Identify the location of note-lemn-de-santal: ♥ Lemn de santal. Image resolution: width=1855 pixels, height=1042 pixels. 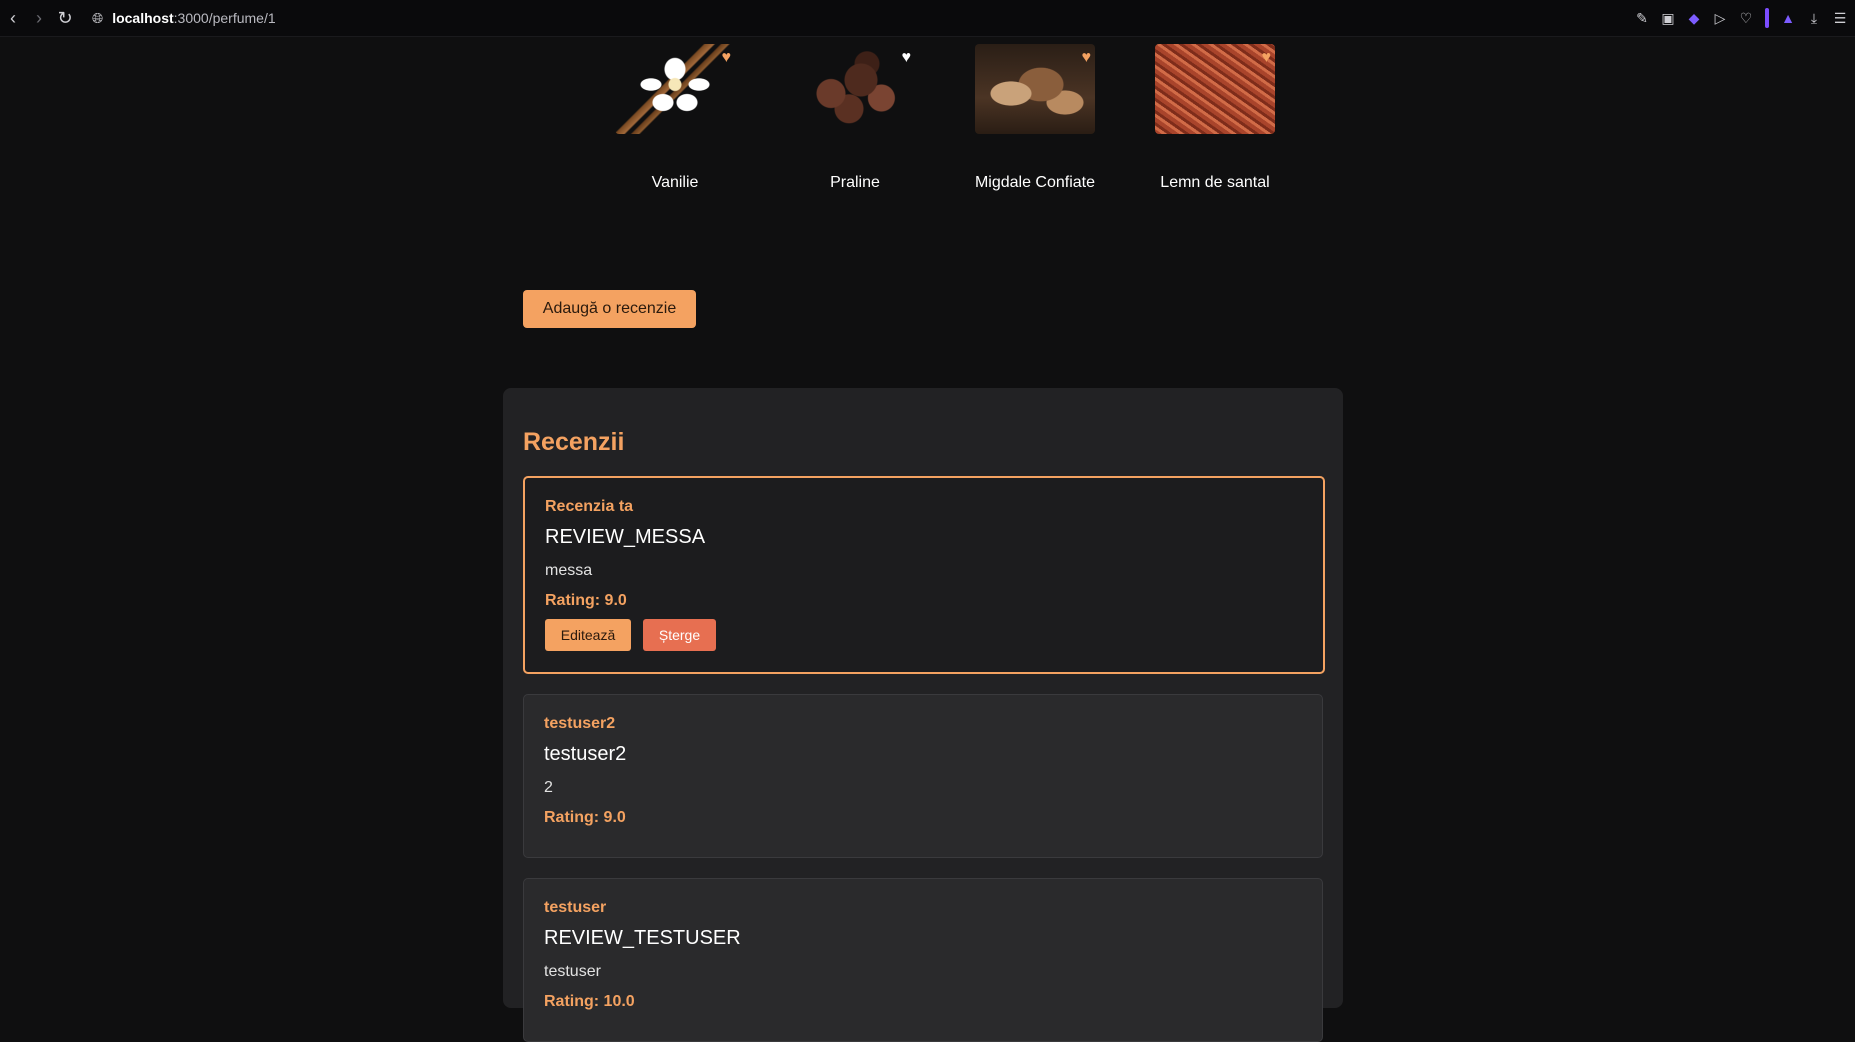
(1215, 118).